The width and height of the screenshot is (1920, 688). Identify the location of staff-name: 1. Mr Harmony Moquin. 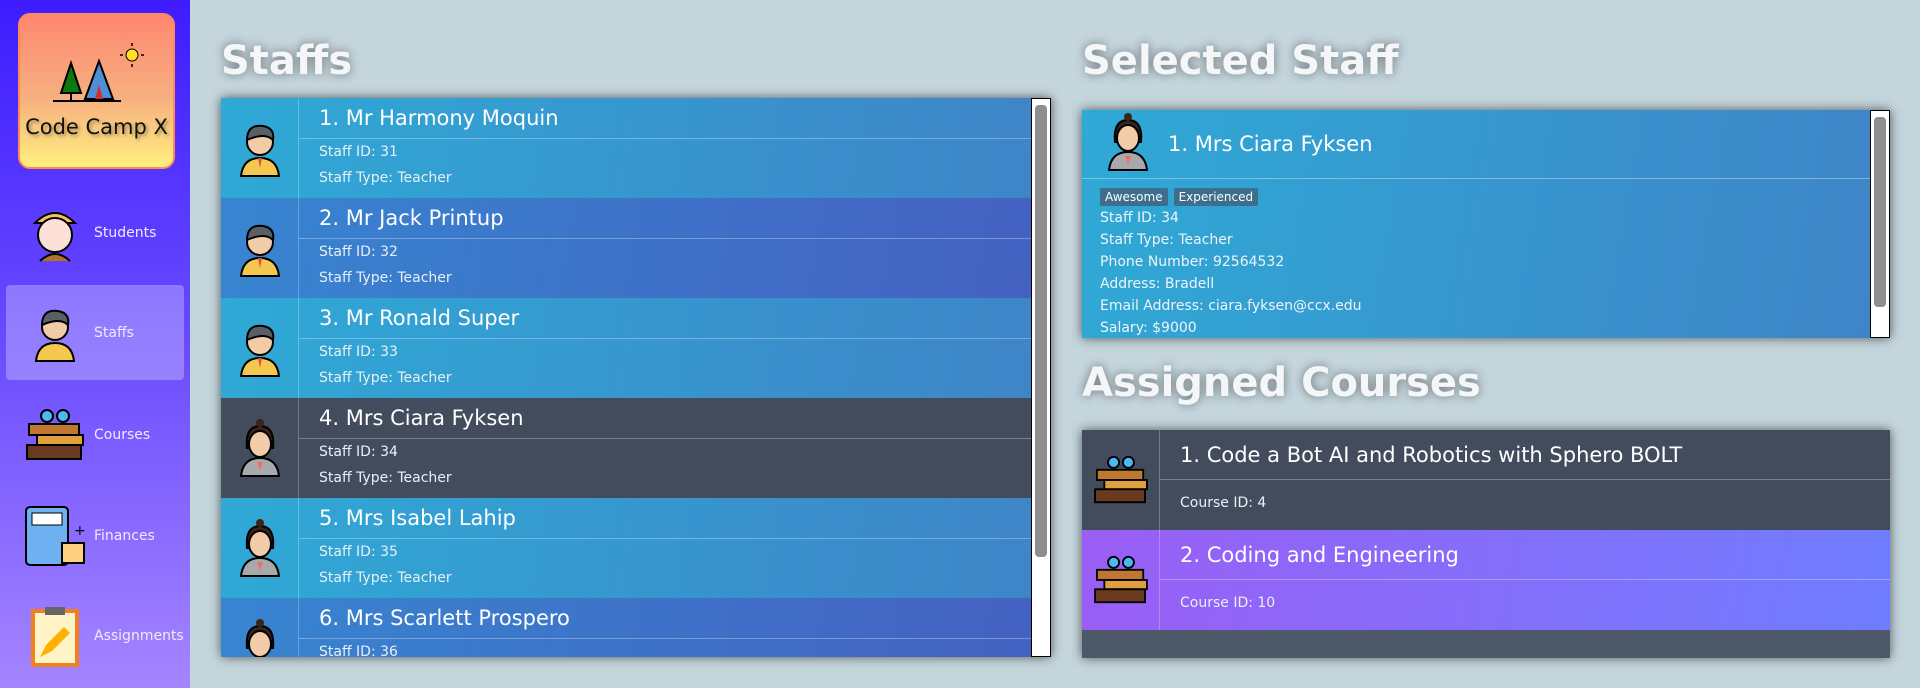
(675, 118).